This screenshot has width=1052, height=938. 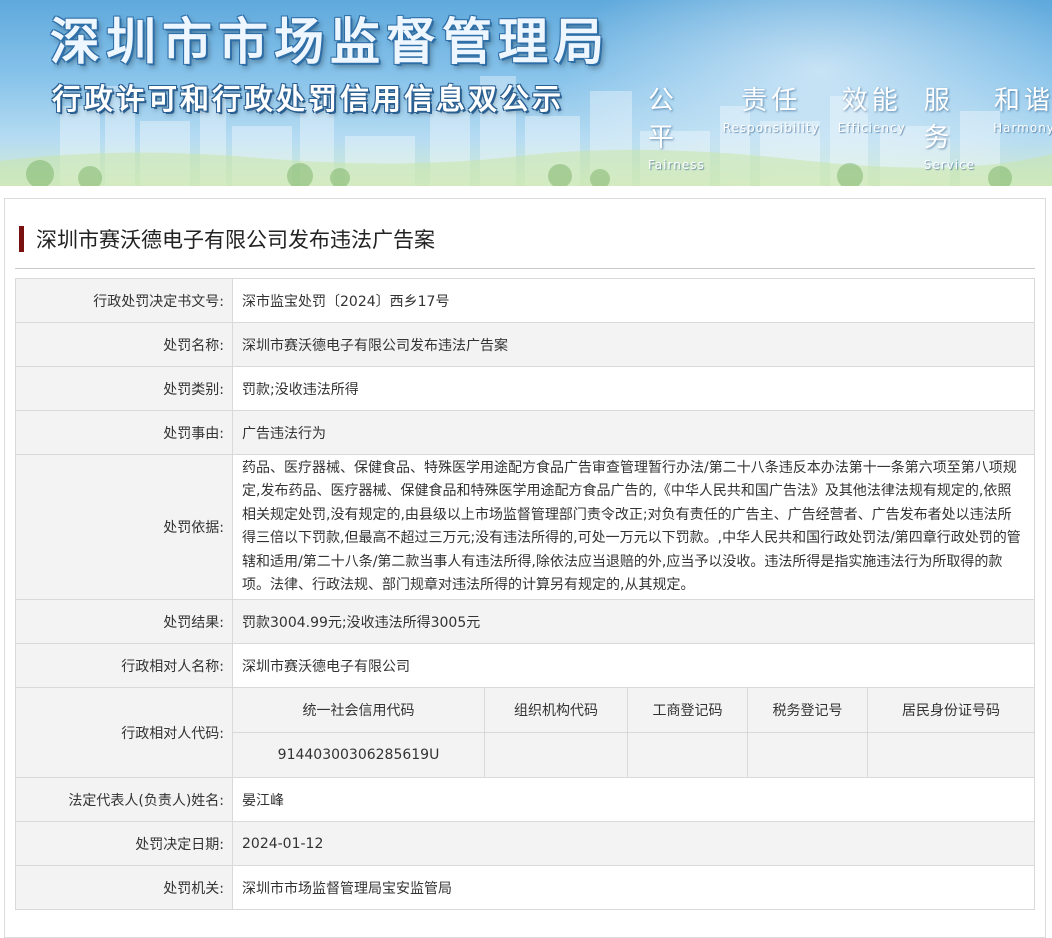 What do you see at coordinates (633, 300) in the screenshot?
I see `field-value: 深市监宝处罚〔2024〕西乡17号` at bounding box center [633, 300].